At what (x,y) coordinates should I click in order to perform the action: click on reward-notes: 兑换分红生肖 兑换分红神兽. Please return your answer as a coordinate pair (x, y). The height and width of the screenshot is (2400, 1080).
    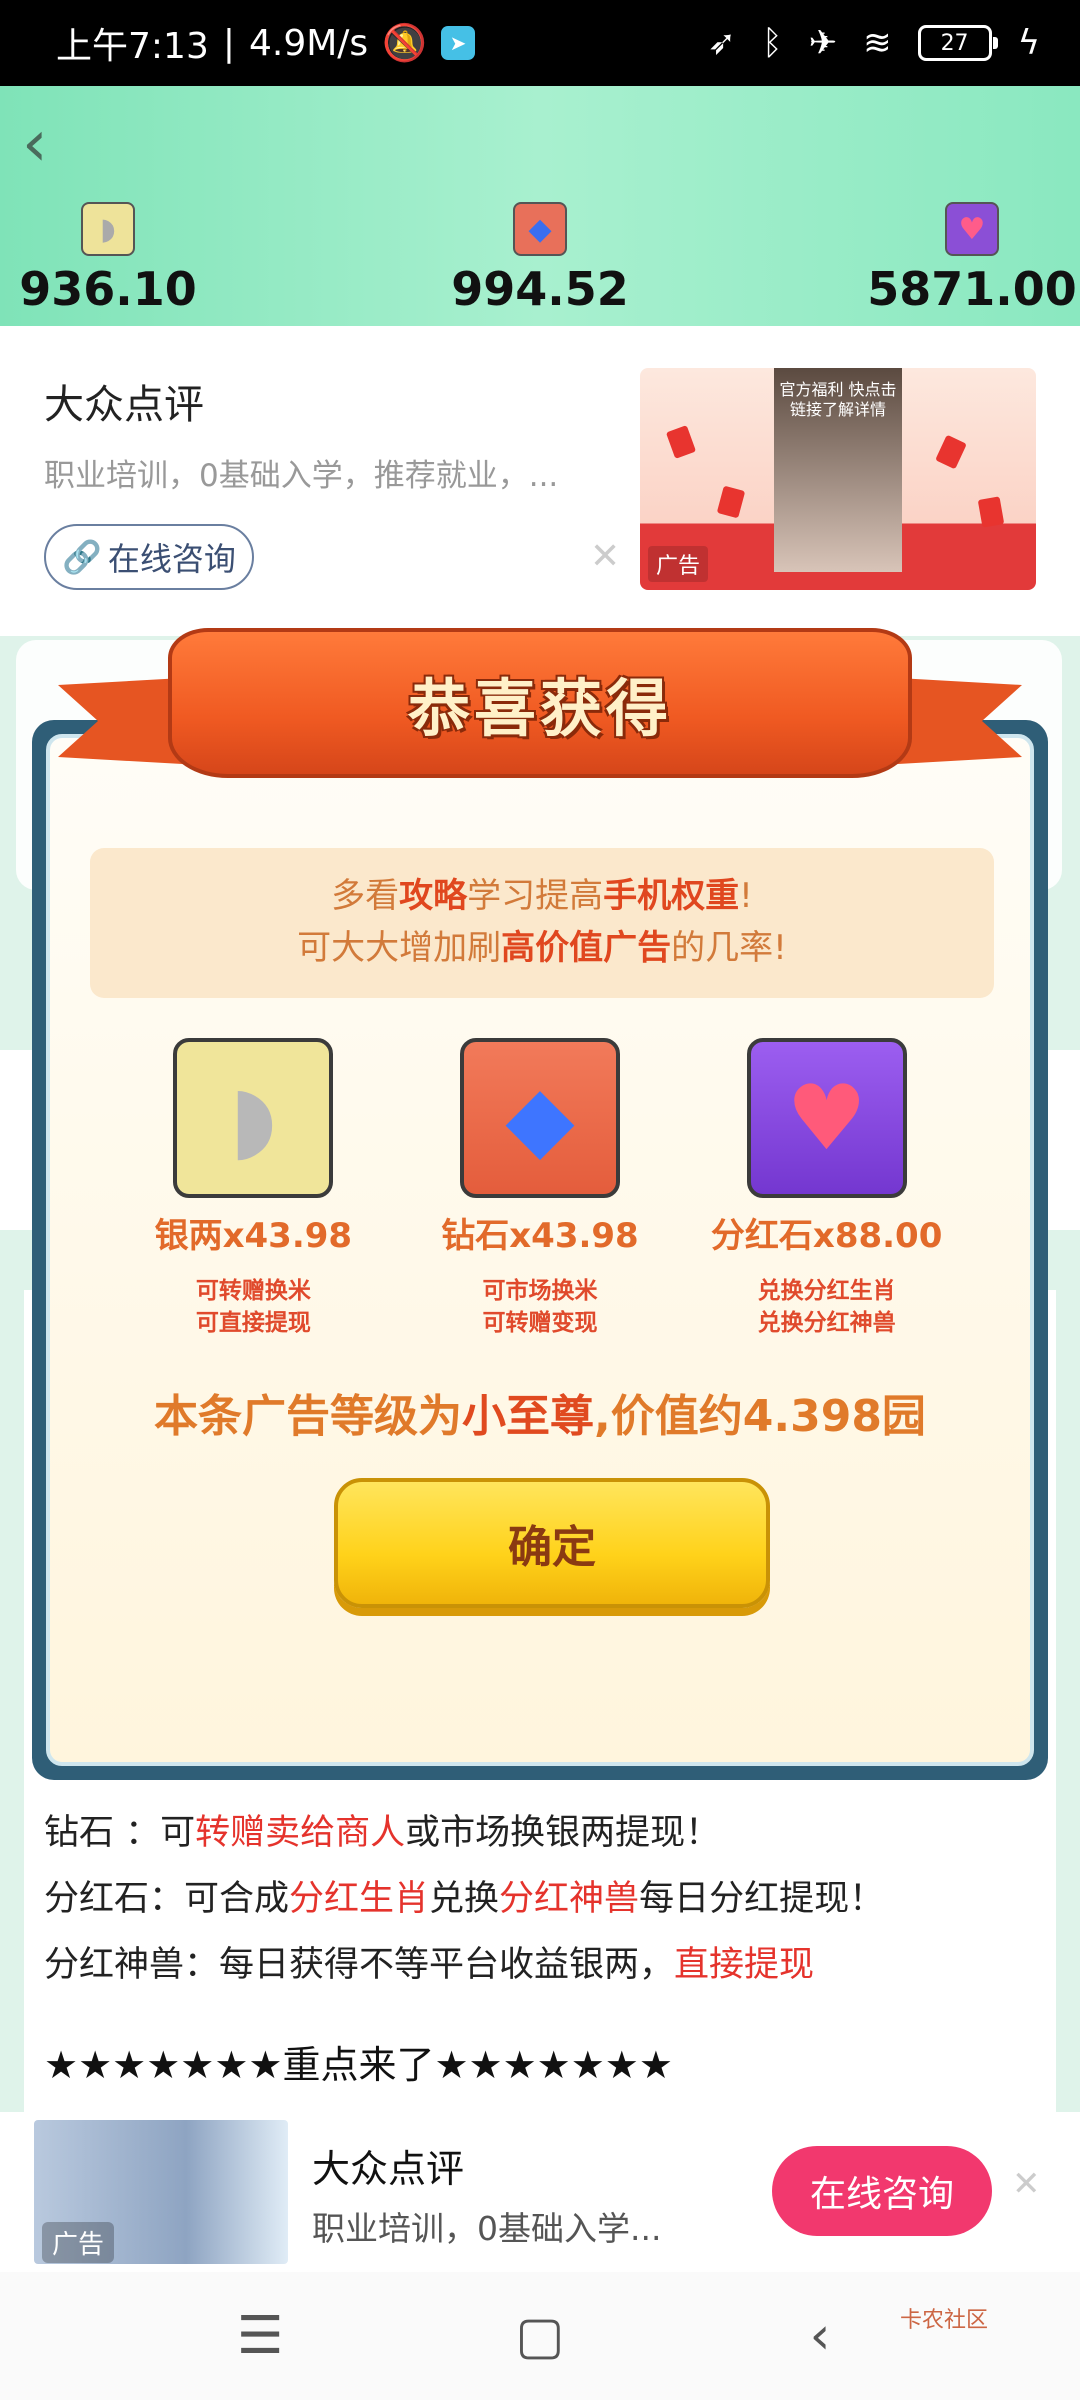
    Looking at the image, I should click on (826, 1307).